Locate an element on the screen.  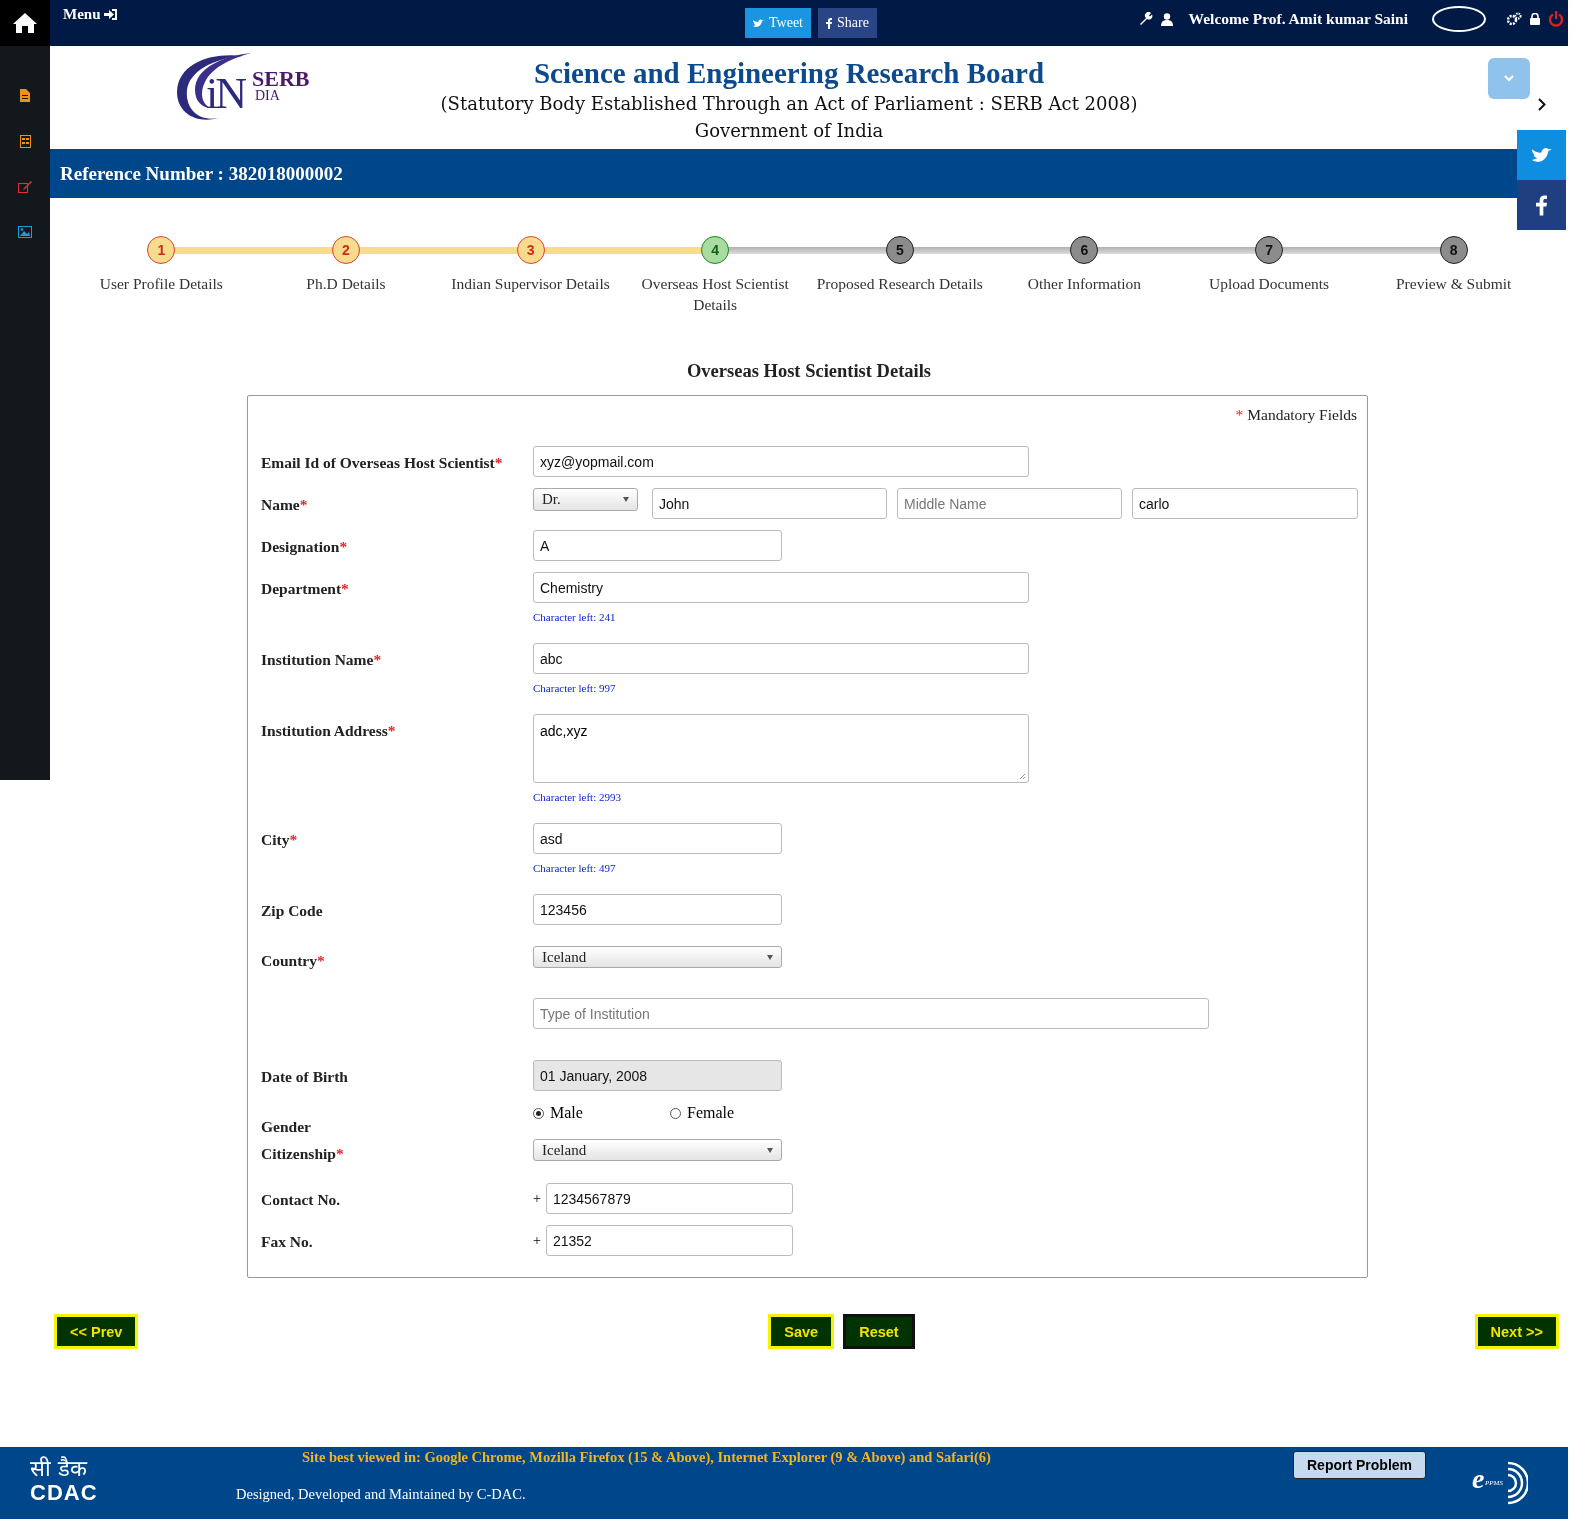
save-button: Save is located at coordinates (801, 1331).